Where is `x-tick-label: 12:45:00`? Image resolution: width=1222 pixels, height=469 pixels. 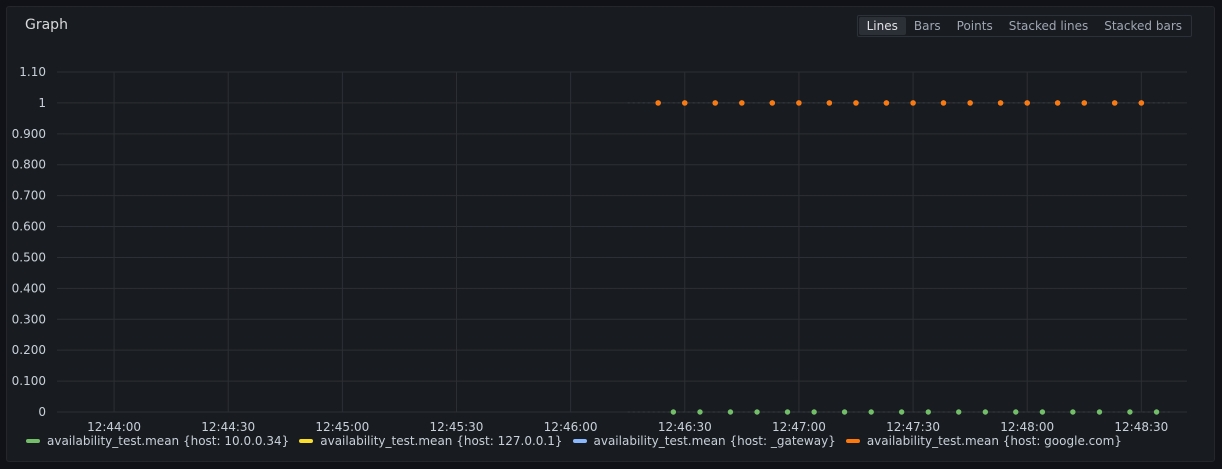 x-tick-label: 12:45:00 is located at coordinates (342, 427).